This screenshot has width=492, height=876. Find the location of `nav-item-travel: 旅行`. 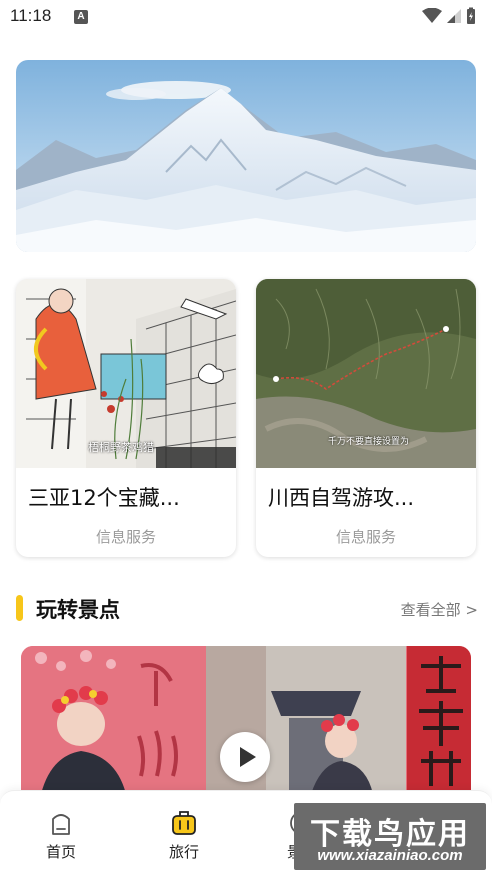

nav-item-travel: 旅行 is located at coordinates (184, 835).